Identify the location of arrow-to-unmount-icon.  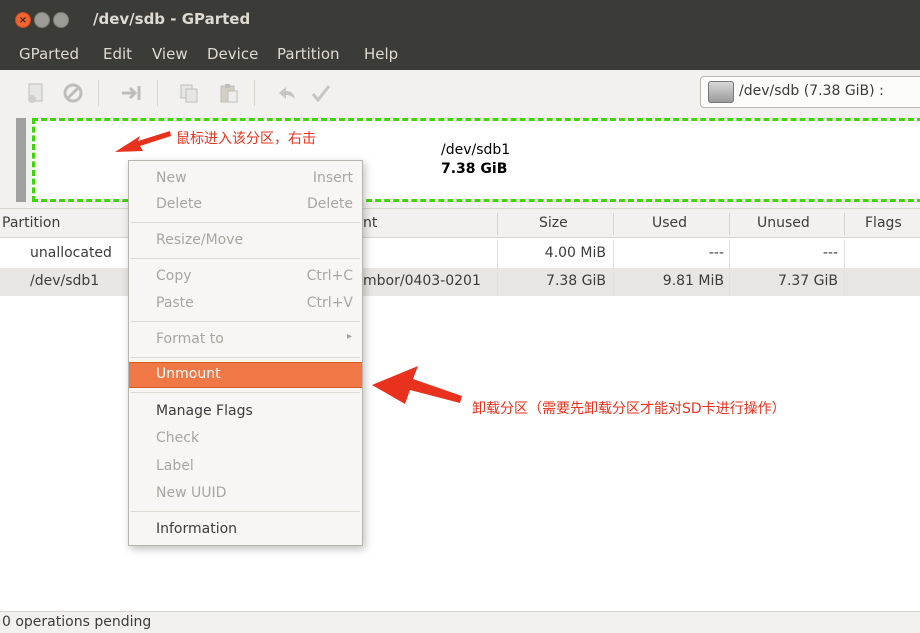
(417, 385).